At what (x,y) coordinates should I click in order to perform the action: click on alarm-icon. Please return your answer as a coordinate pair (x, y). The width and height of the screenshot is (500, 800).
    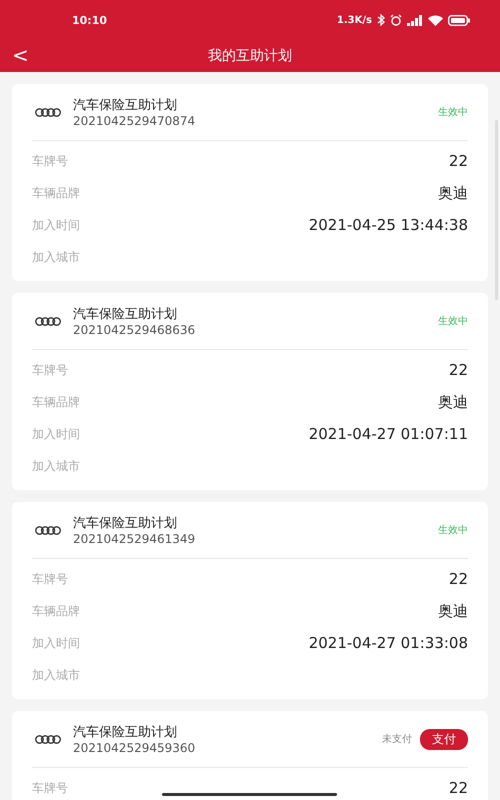
    Looking at the image, I should click on (396, 20).